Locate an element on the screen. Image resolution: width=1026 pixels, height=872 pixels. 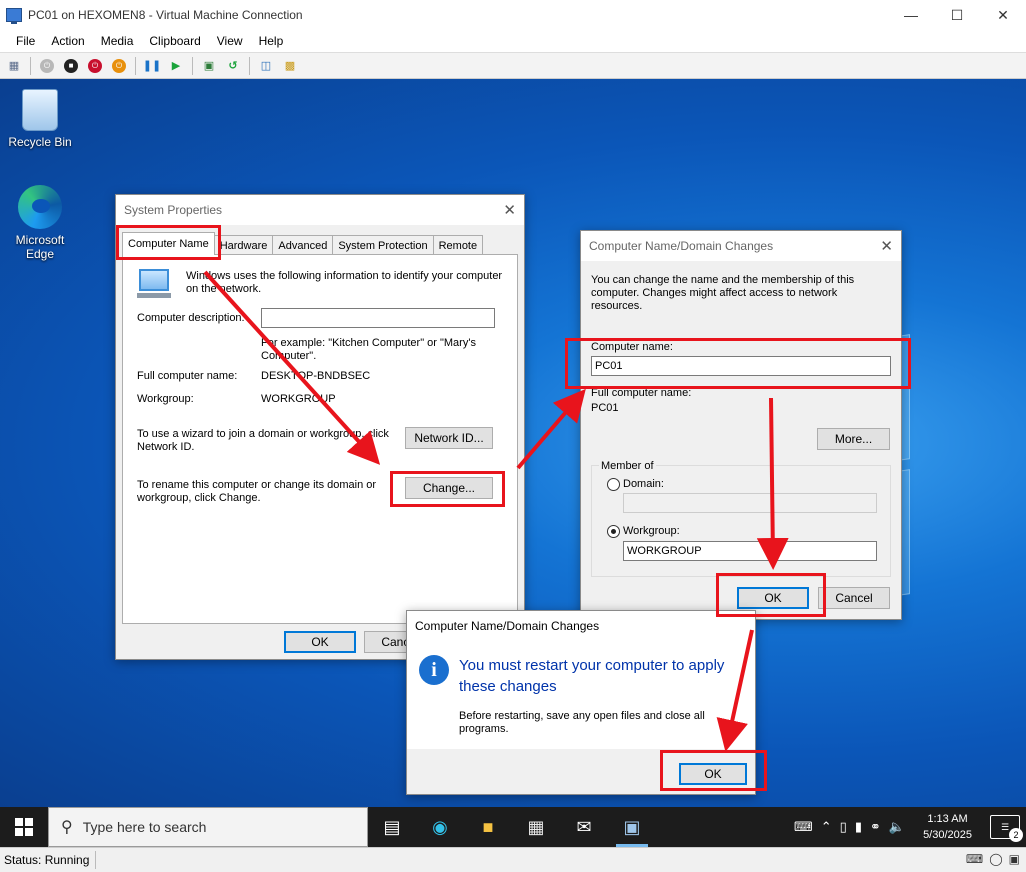
menu-action: Action is located at coordinates (67, 41).